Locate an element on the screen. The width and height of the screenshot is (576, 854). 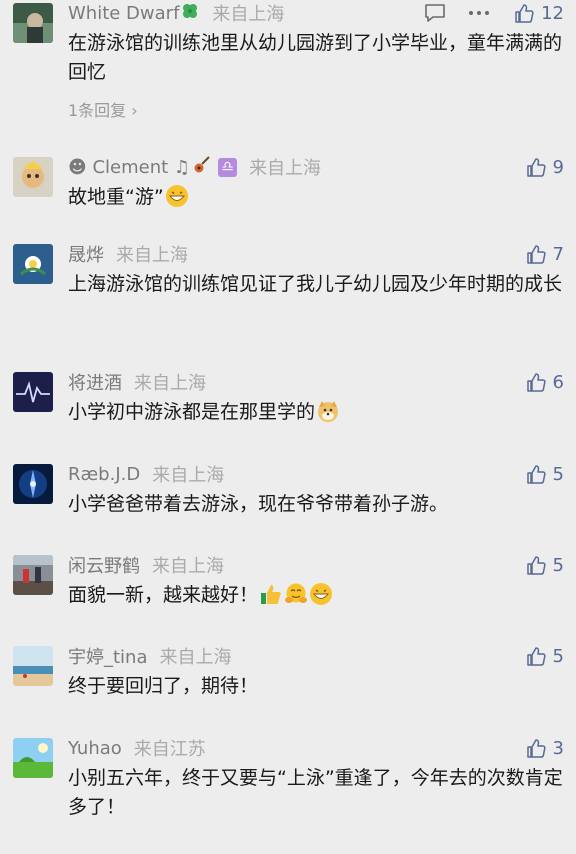
like-button: 6 is located at coordinates (544, 382).